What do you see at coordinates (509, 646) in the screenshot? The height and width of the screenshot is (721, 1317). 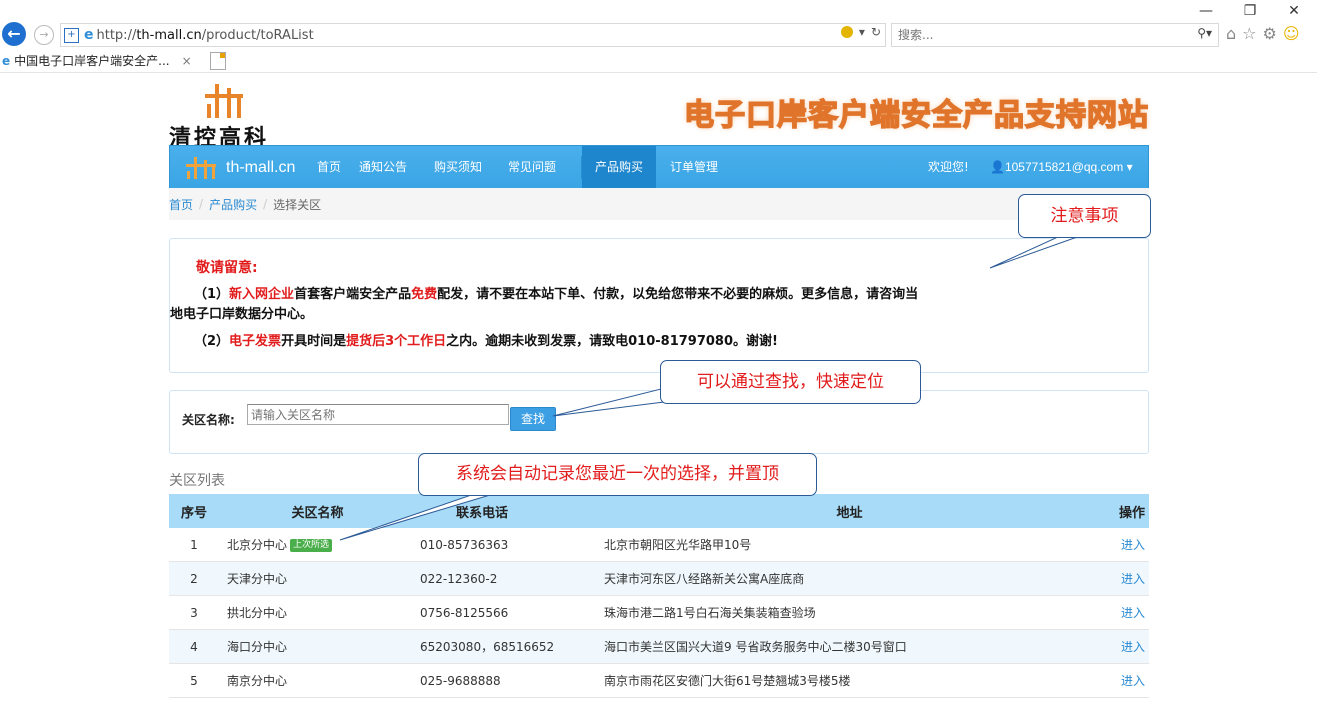 I see `row-phone: 65203080，68516652` at bounding box center [509, 646].